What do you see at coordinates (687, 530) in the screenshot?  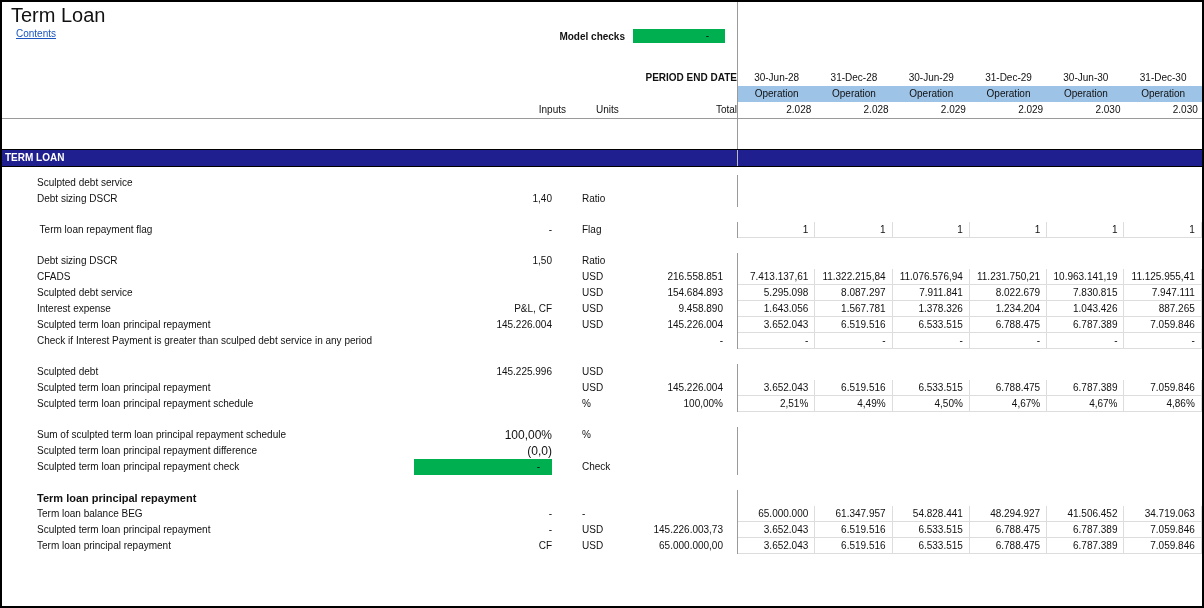 I see `total-value: 145.226.003,73` at bounding box center [687, 530].